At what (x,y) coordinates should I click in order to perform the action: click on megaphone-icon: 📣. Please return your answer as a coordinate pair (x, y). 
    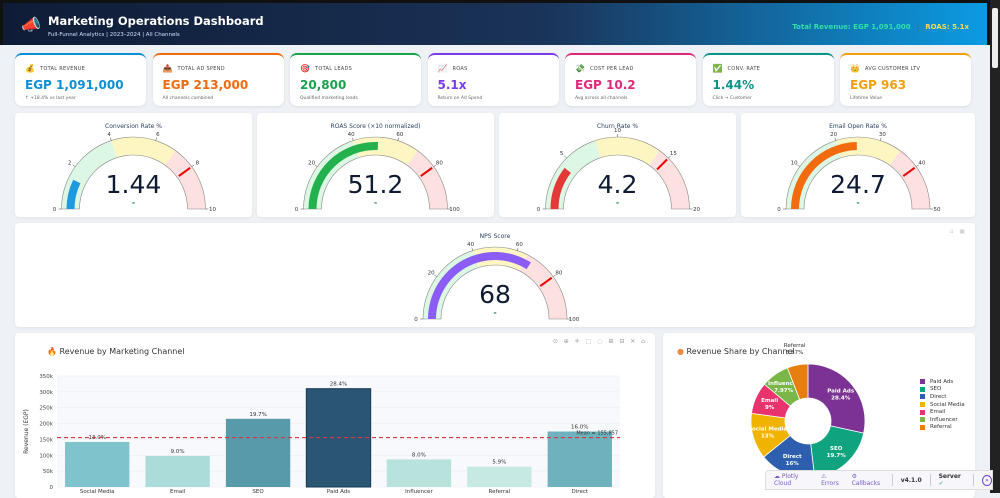
    Looking at the image, I should click on (31, 24).